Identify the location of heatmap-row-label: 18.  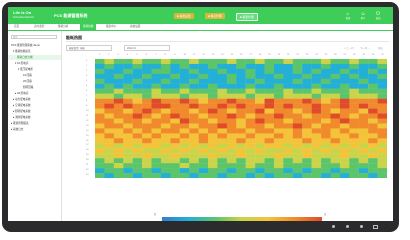
(87, 150).